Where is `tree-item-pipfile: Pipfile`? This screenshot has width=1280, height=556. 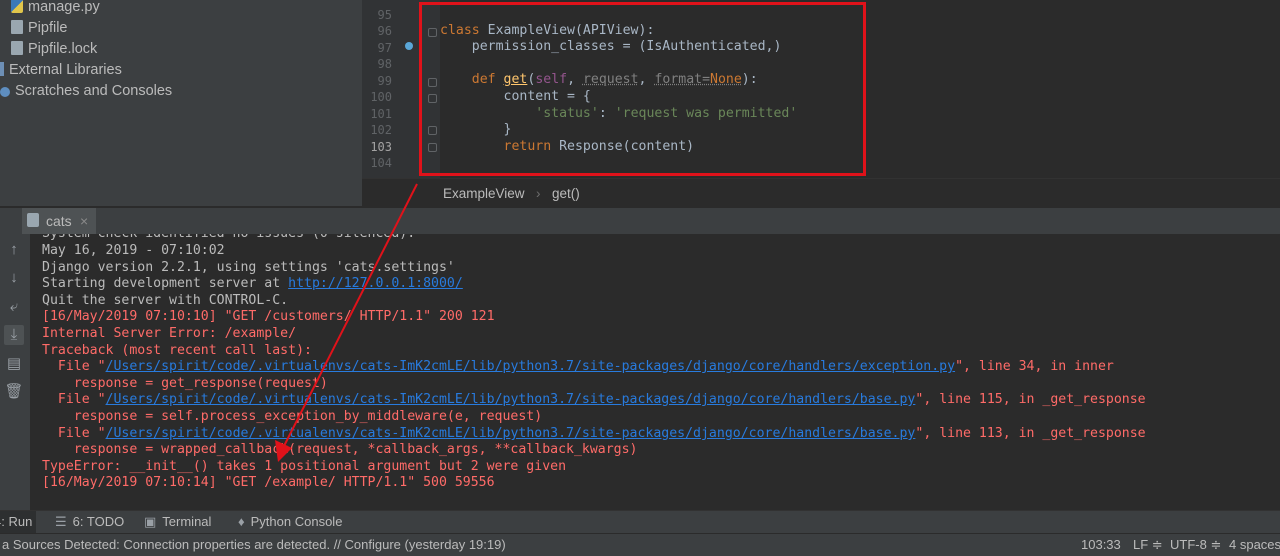 tree-item-pipfile: Pipfile is located at coordinates (39, 28).